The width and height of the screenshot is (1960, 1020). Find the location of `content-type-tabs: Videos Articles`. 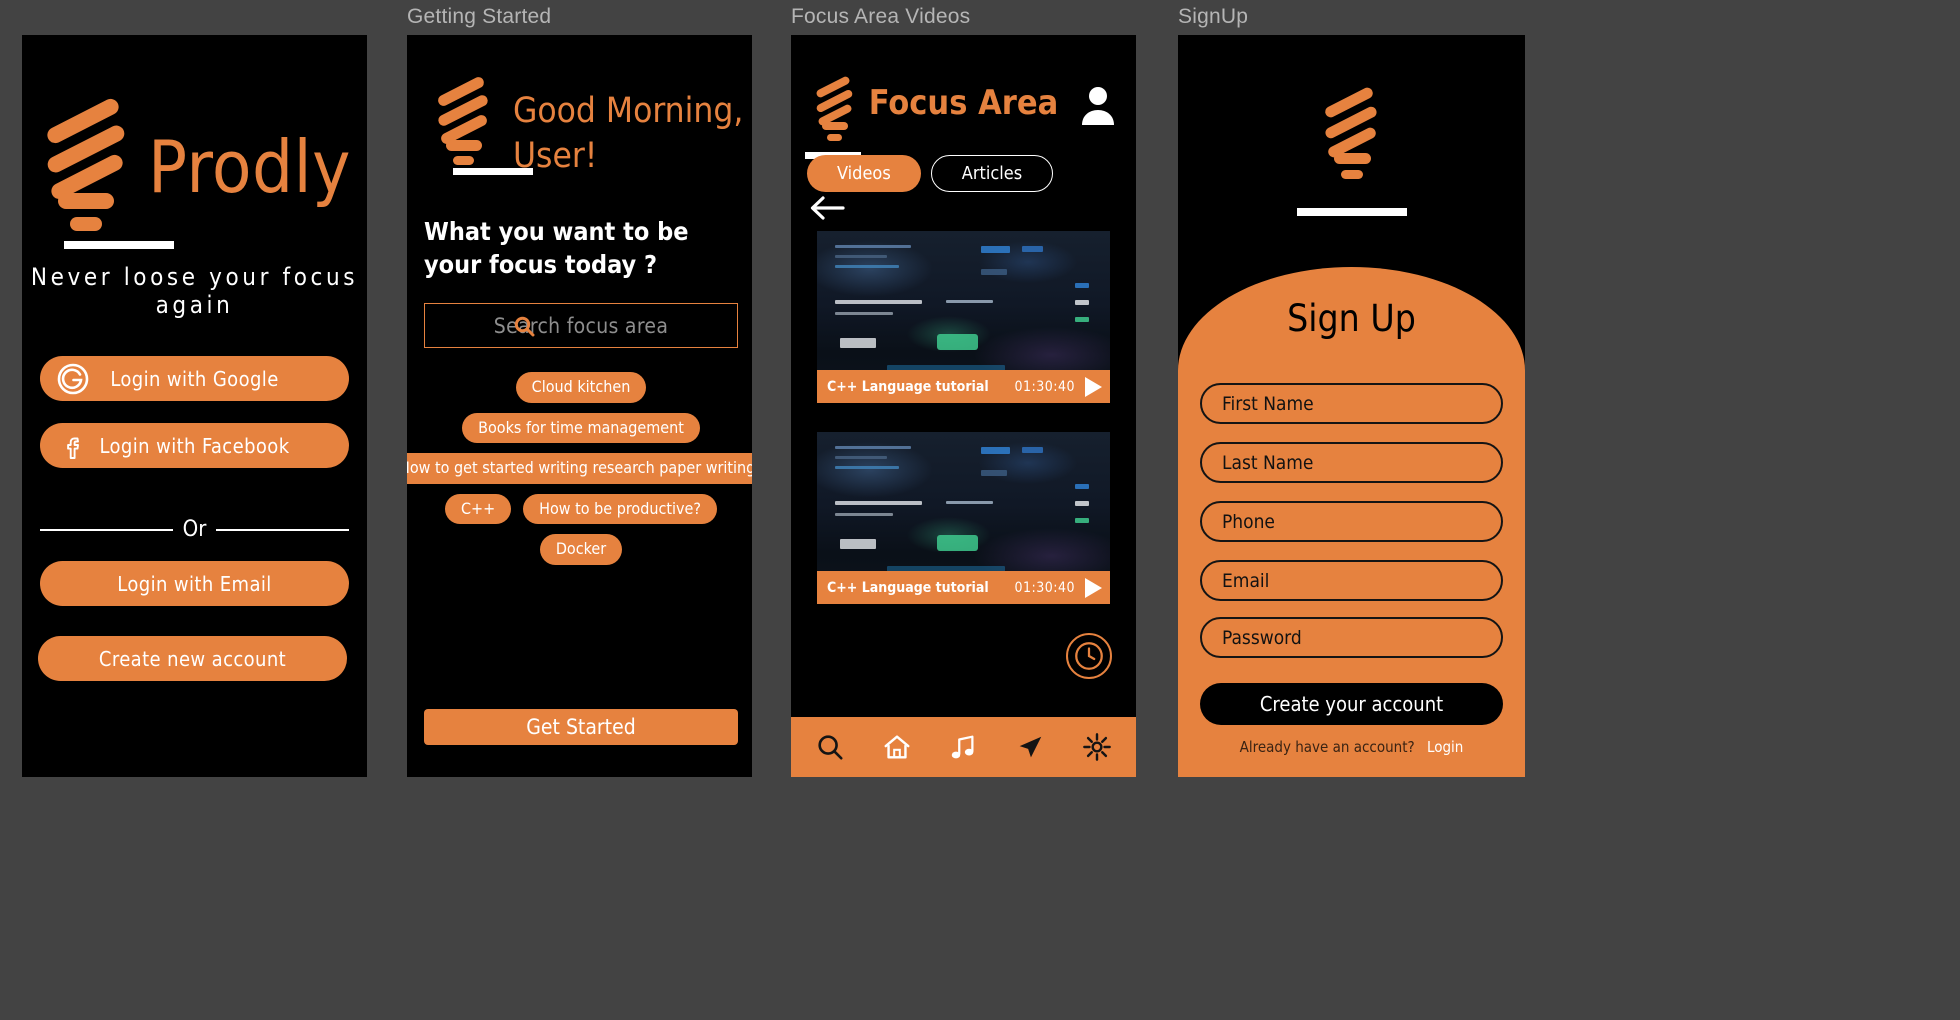

content-type-tabs: Videos Articles is located at coordinates (930, 173).